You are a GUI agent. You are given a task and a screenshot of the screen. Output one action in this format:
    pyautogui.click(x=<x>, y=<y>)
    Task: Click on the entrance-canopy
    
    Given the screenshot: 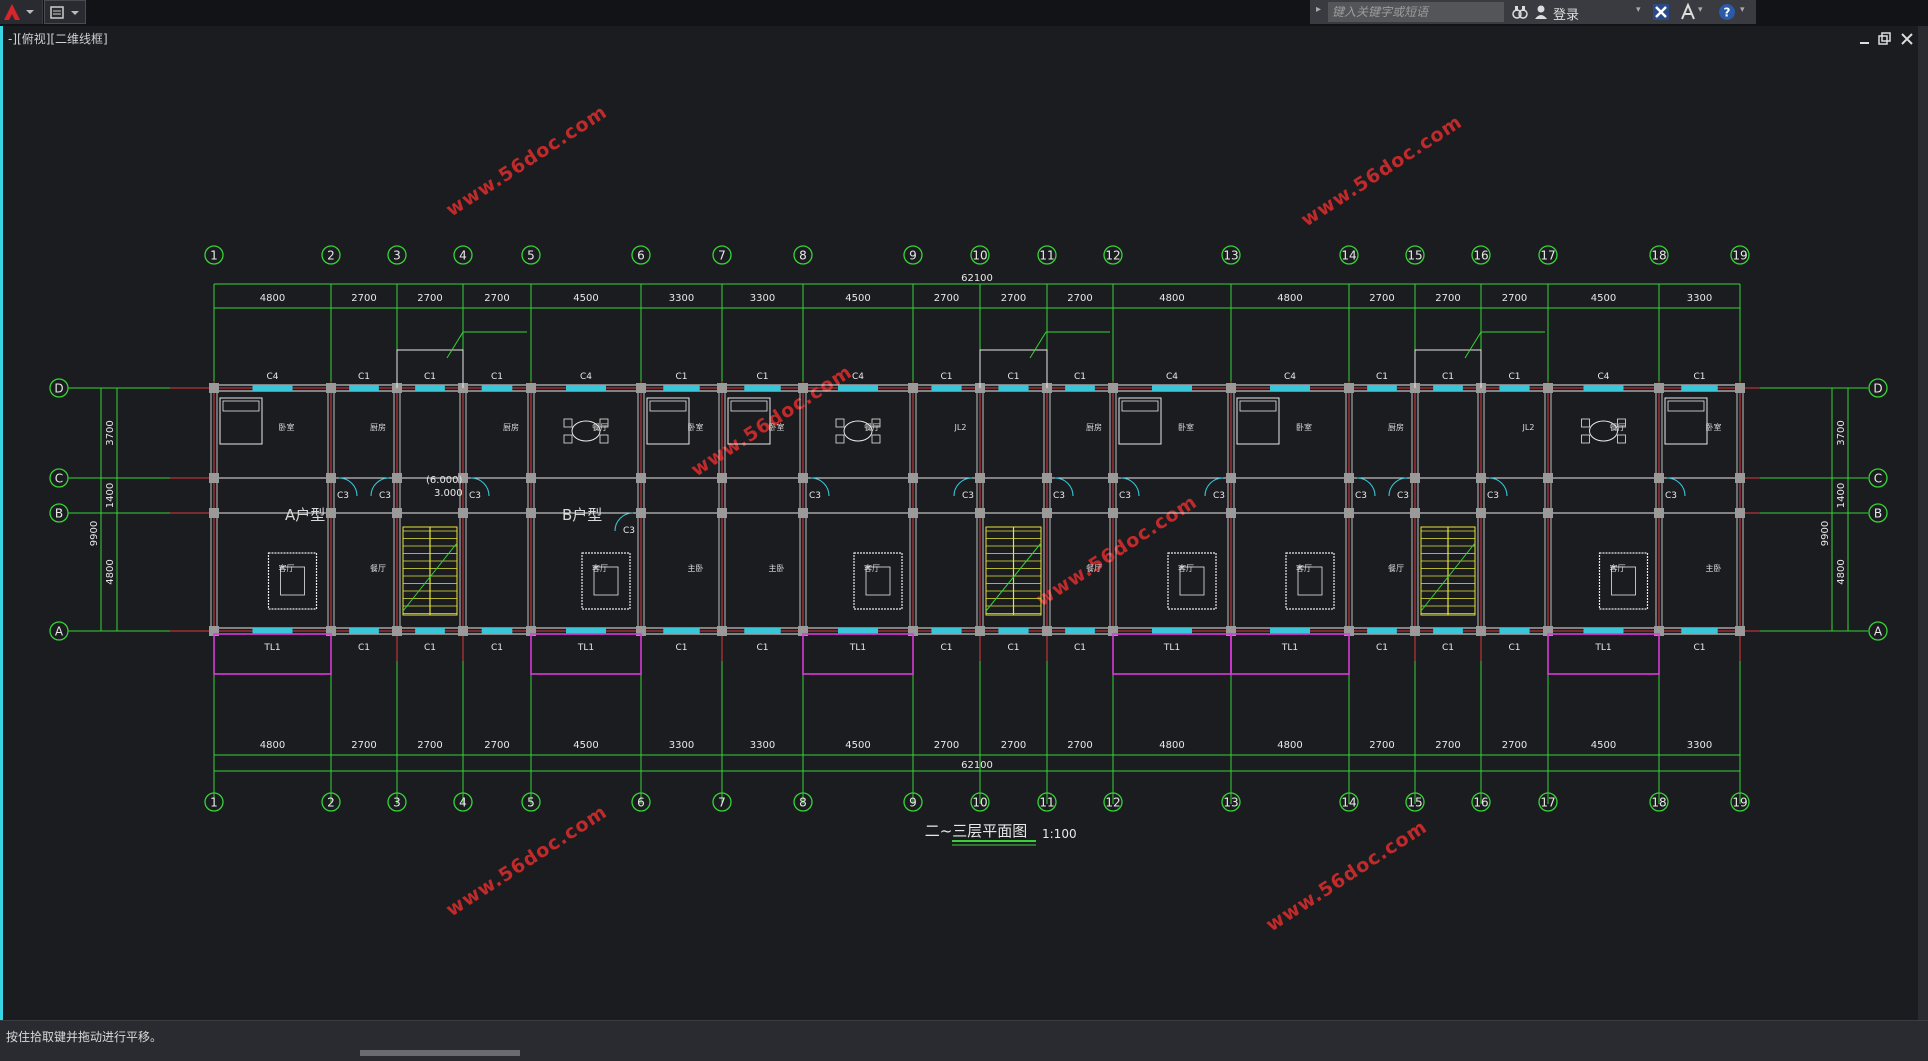 What is the action you would take?
    pyautogui.click(x=1013, y=368)
    